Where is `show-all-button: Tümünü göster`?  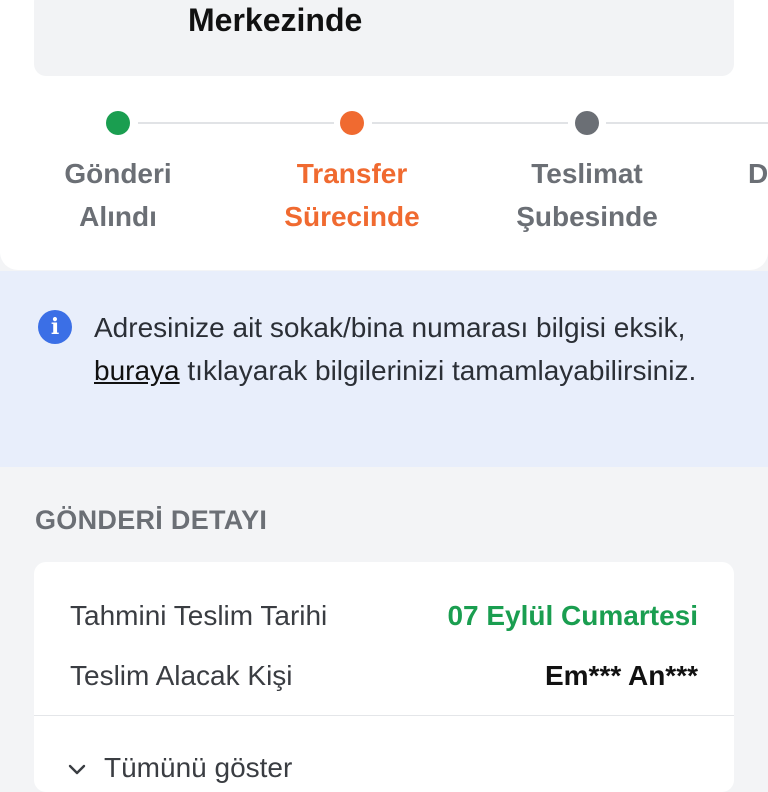
show-all-button: Tümünü göster is located at coordinates (180, 768).